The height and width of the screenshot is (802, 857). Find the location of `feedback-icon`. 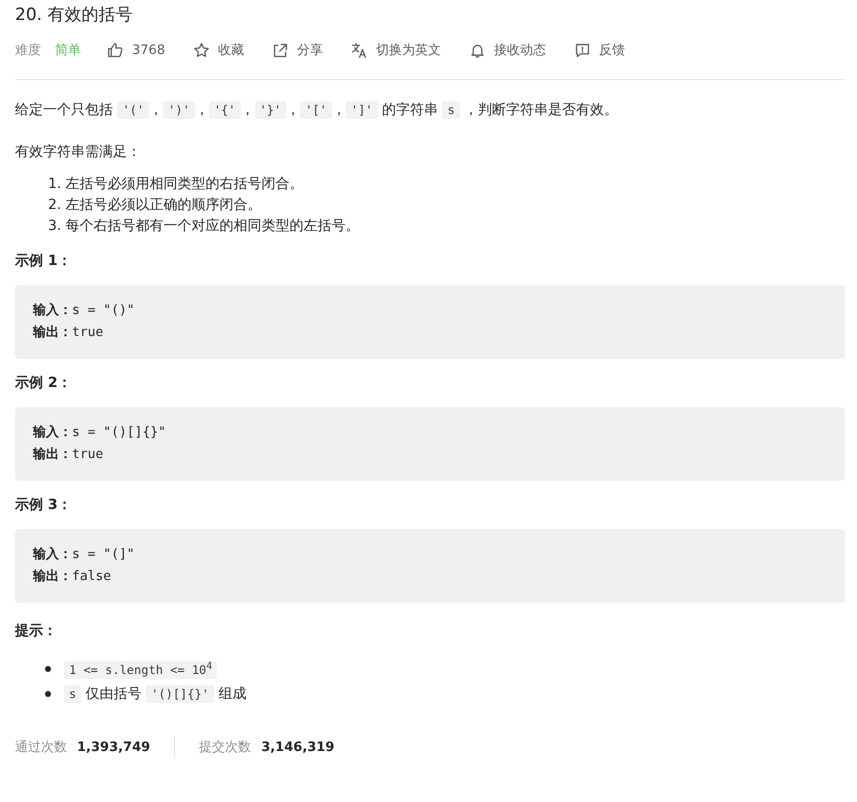

feedback-icon is located at coordinates (583, 50).